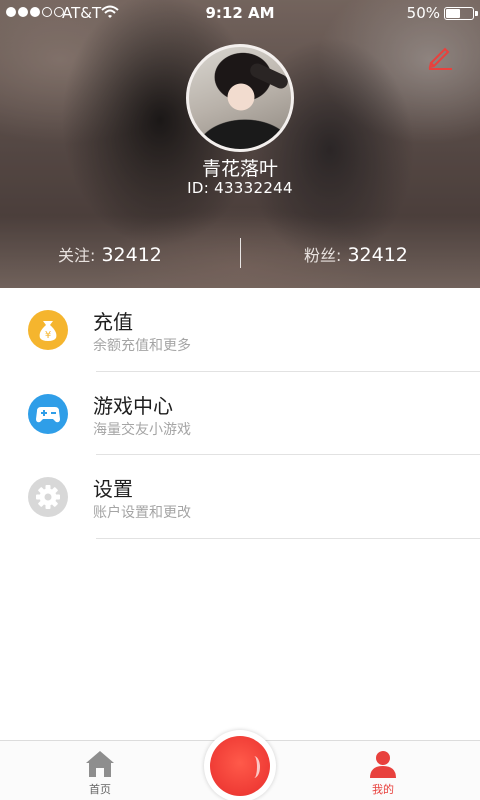  Describe the element at coordinates (461, 13) in the screenshot. I see `battery-icon` at that location.